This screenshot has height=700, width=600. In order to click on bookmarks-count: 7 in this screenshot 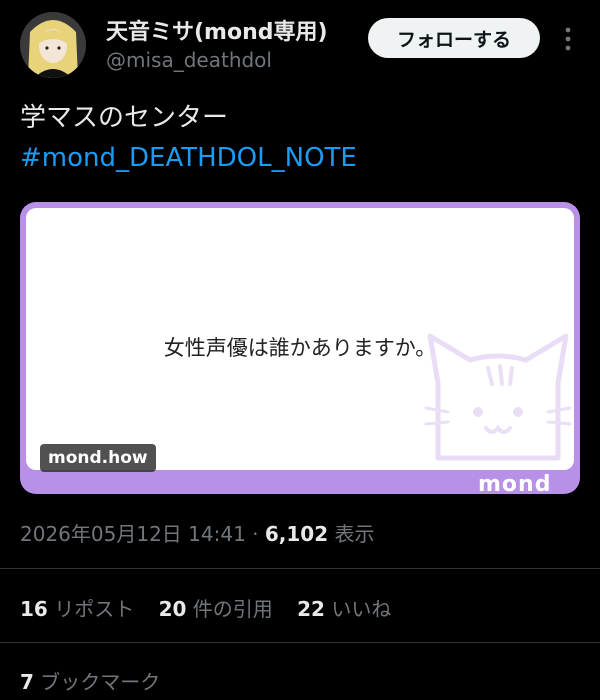, I will do `click(27, 682)`.